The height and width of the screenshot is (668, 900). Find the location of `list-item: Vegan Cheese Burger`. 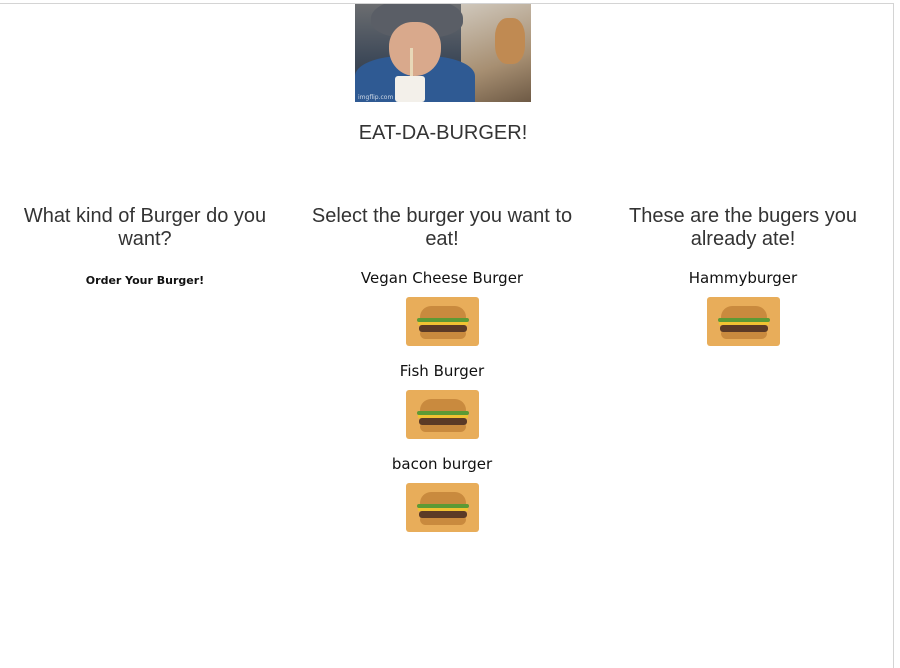

list-item: Vegan Cheese Burger is located at coordinates (442, 310).